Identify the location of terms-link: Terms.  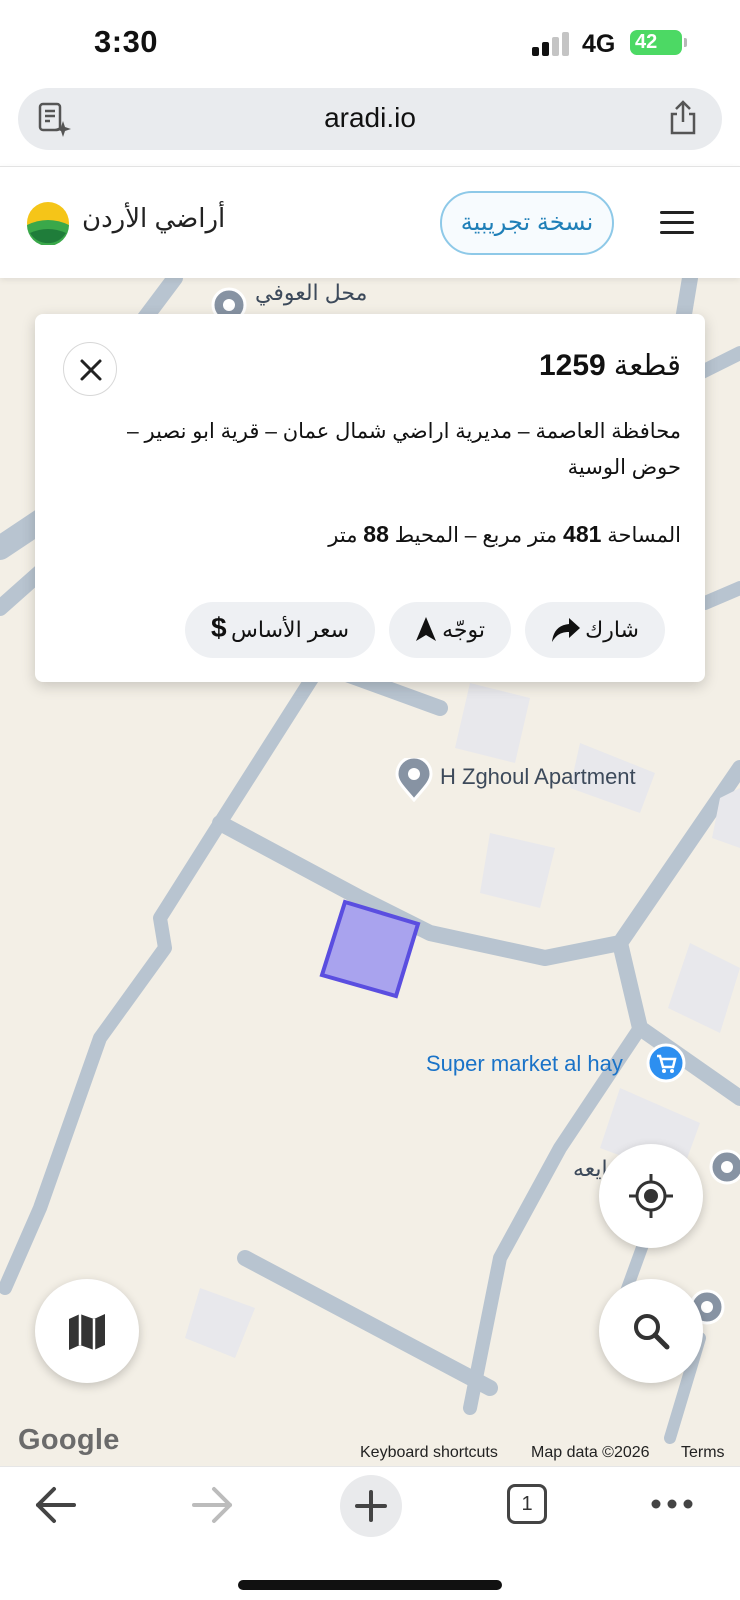
(703, 1453).